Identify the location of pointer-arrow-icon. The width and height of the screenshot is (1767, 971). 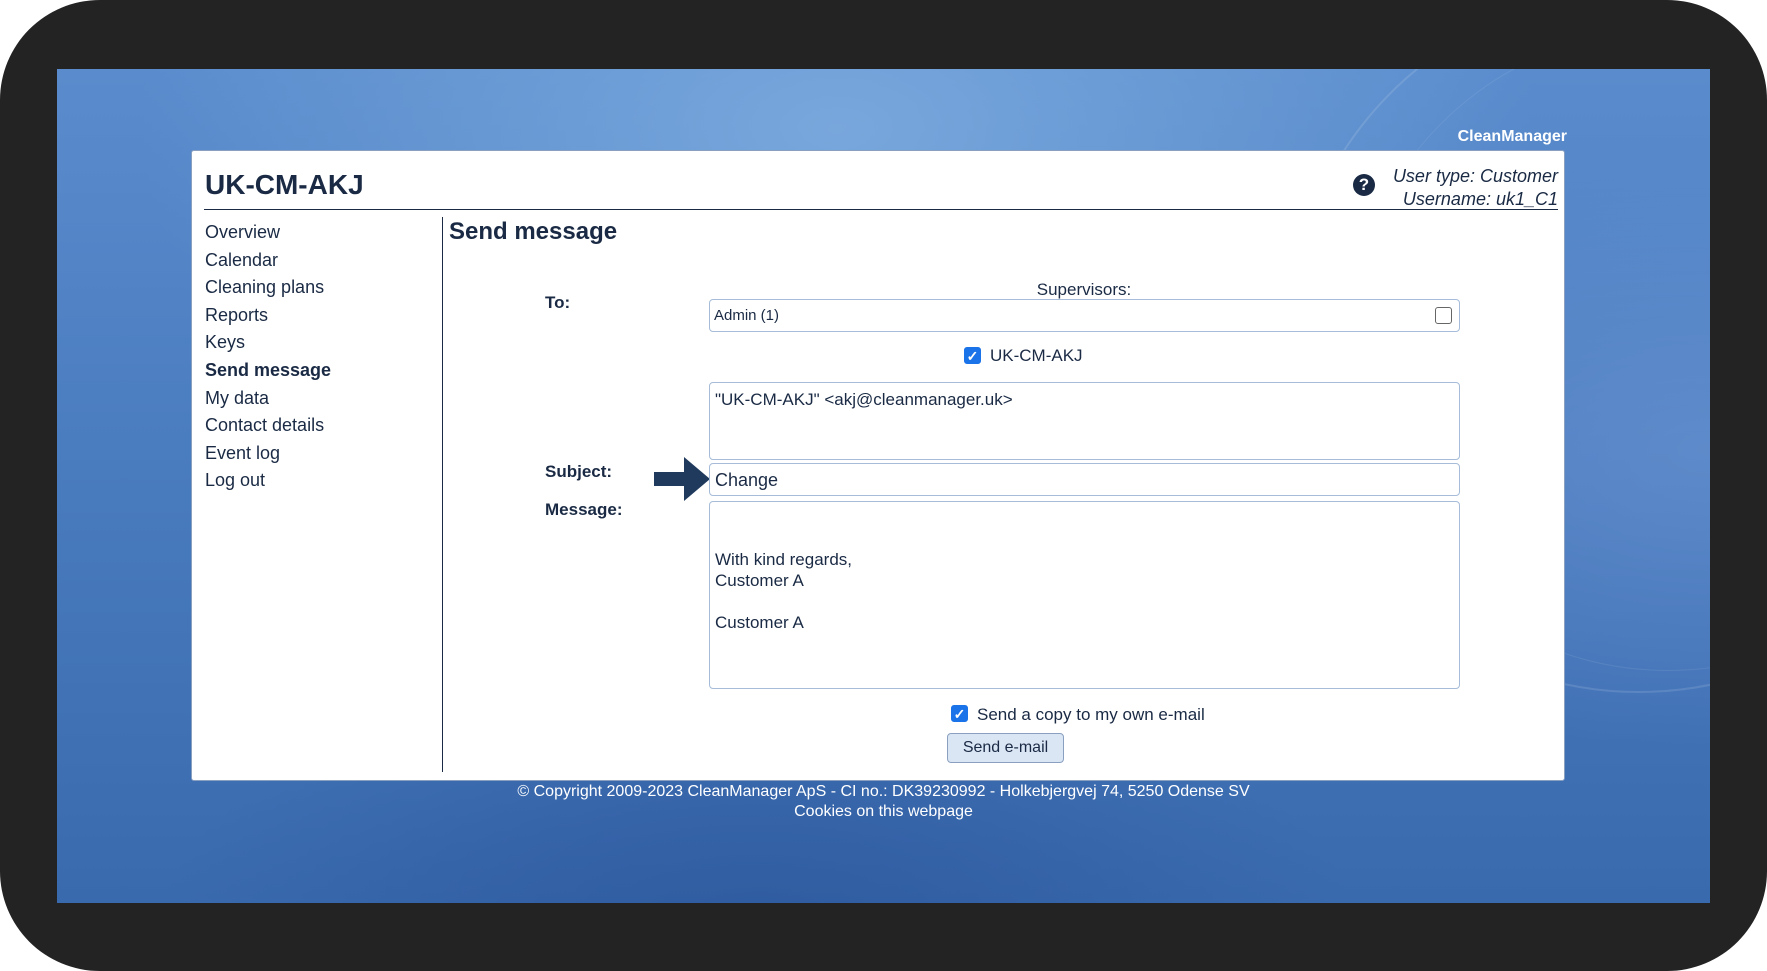
(682, 479).